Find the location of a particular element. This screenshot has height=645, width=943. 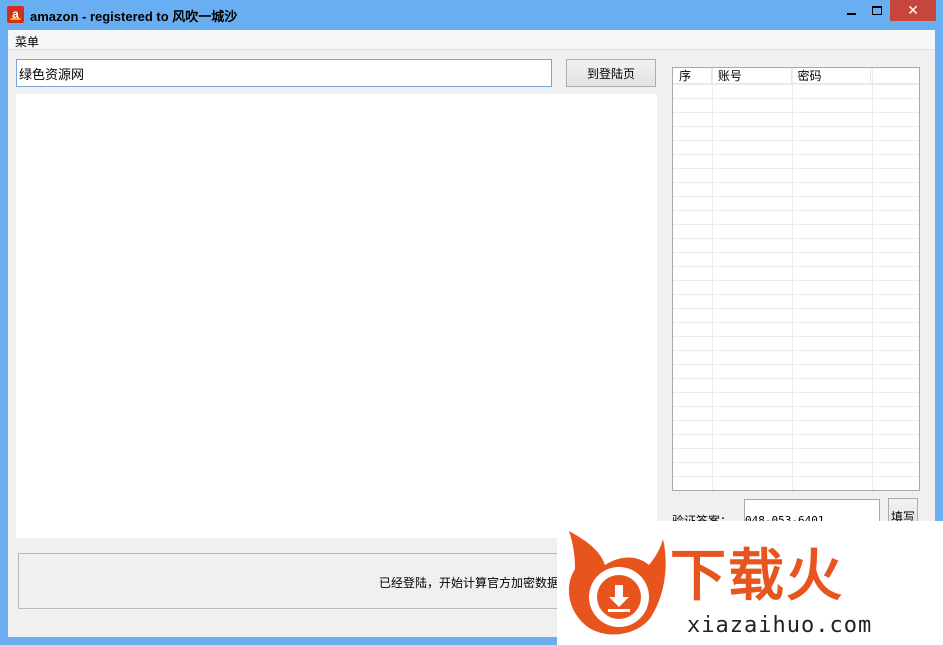

menu-item-main: 菜单 is located at coordinates (27, 41).